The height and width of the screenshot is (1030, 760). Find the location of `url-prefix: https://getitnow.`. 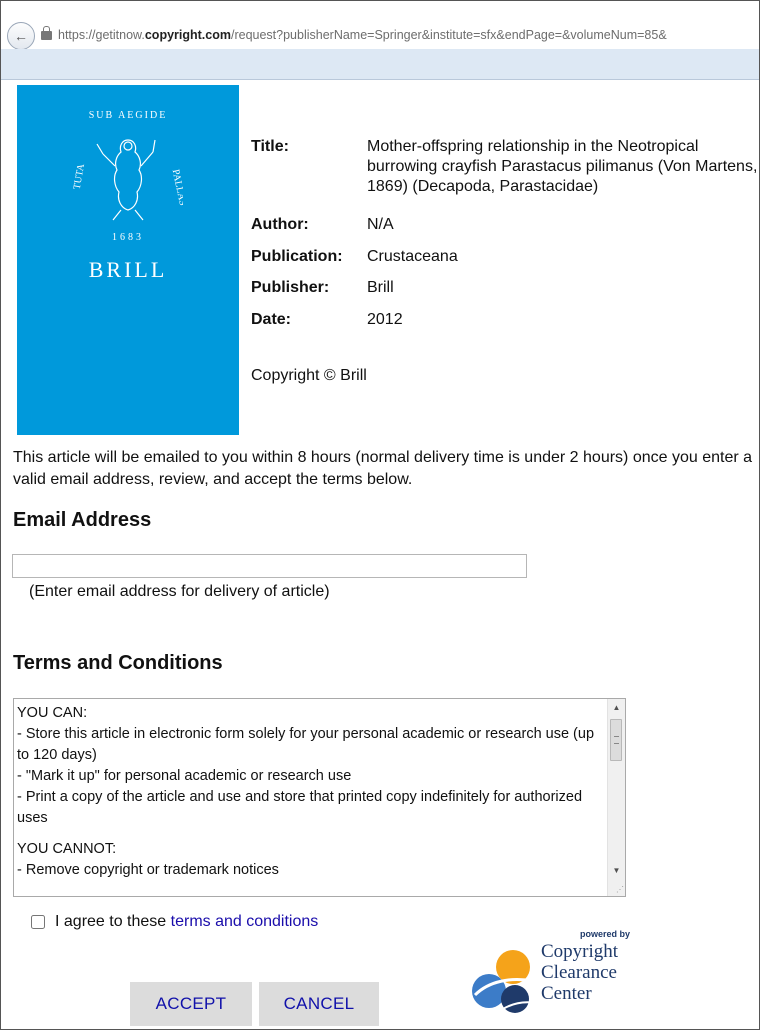

url-prefix: https://getitnow. is located at coordinates (101, 35).